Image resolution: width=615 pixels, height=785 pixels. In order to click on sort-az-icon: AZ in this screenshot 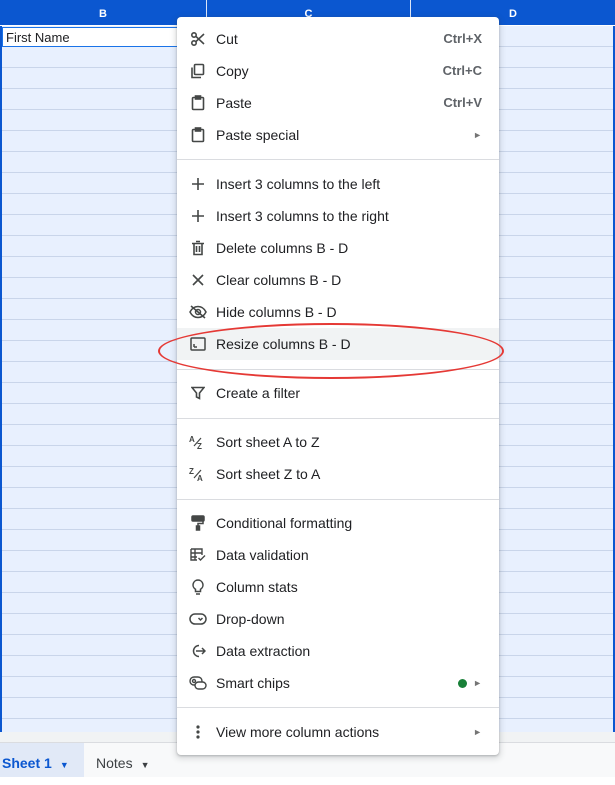, I will do `click(198, 442)`.